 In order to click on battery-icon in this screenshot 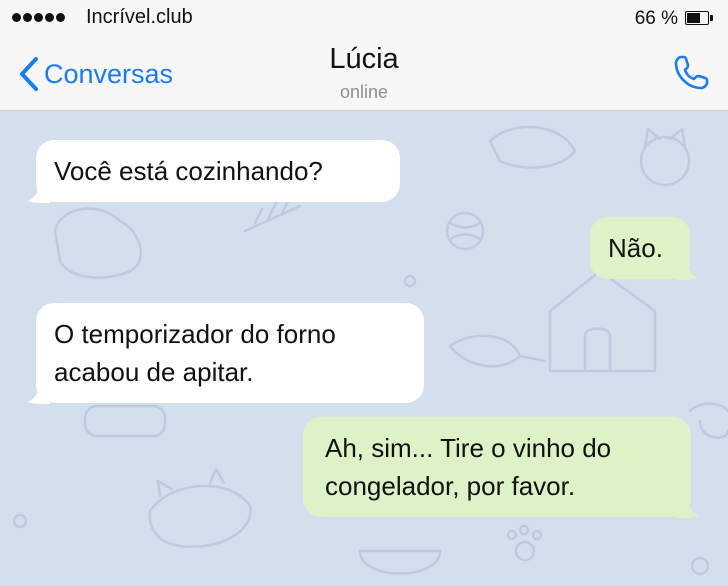, I will do `click(699, 19)`.